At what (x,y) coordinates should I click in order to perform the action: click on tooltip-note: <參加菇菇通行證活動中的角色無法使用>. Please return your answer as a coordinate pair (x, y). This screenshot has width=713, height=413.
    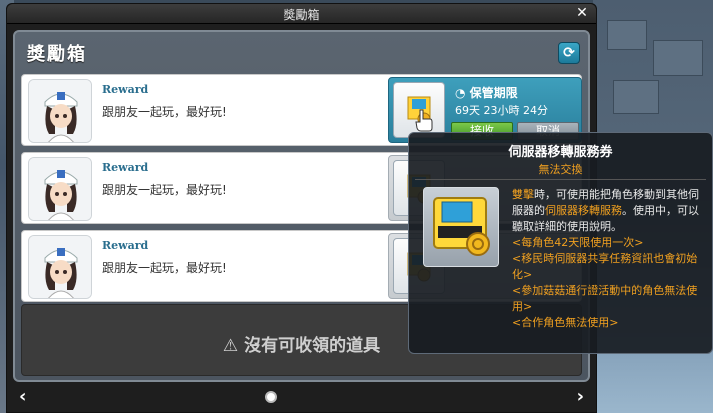
    Looking at the image, I should click on (605, 298).